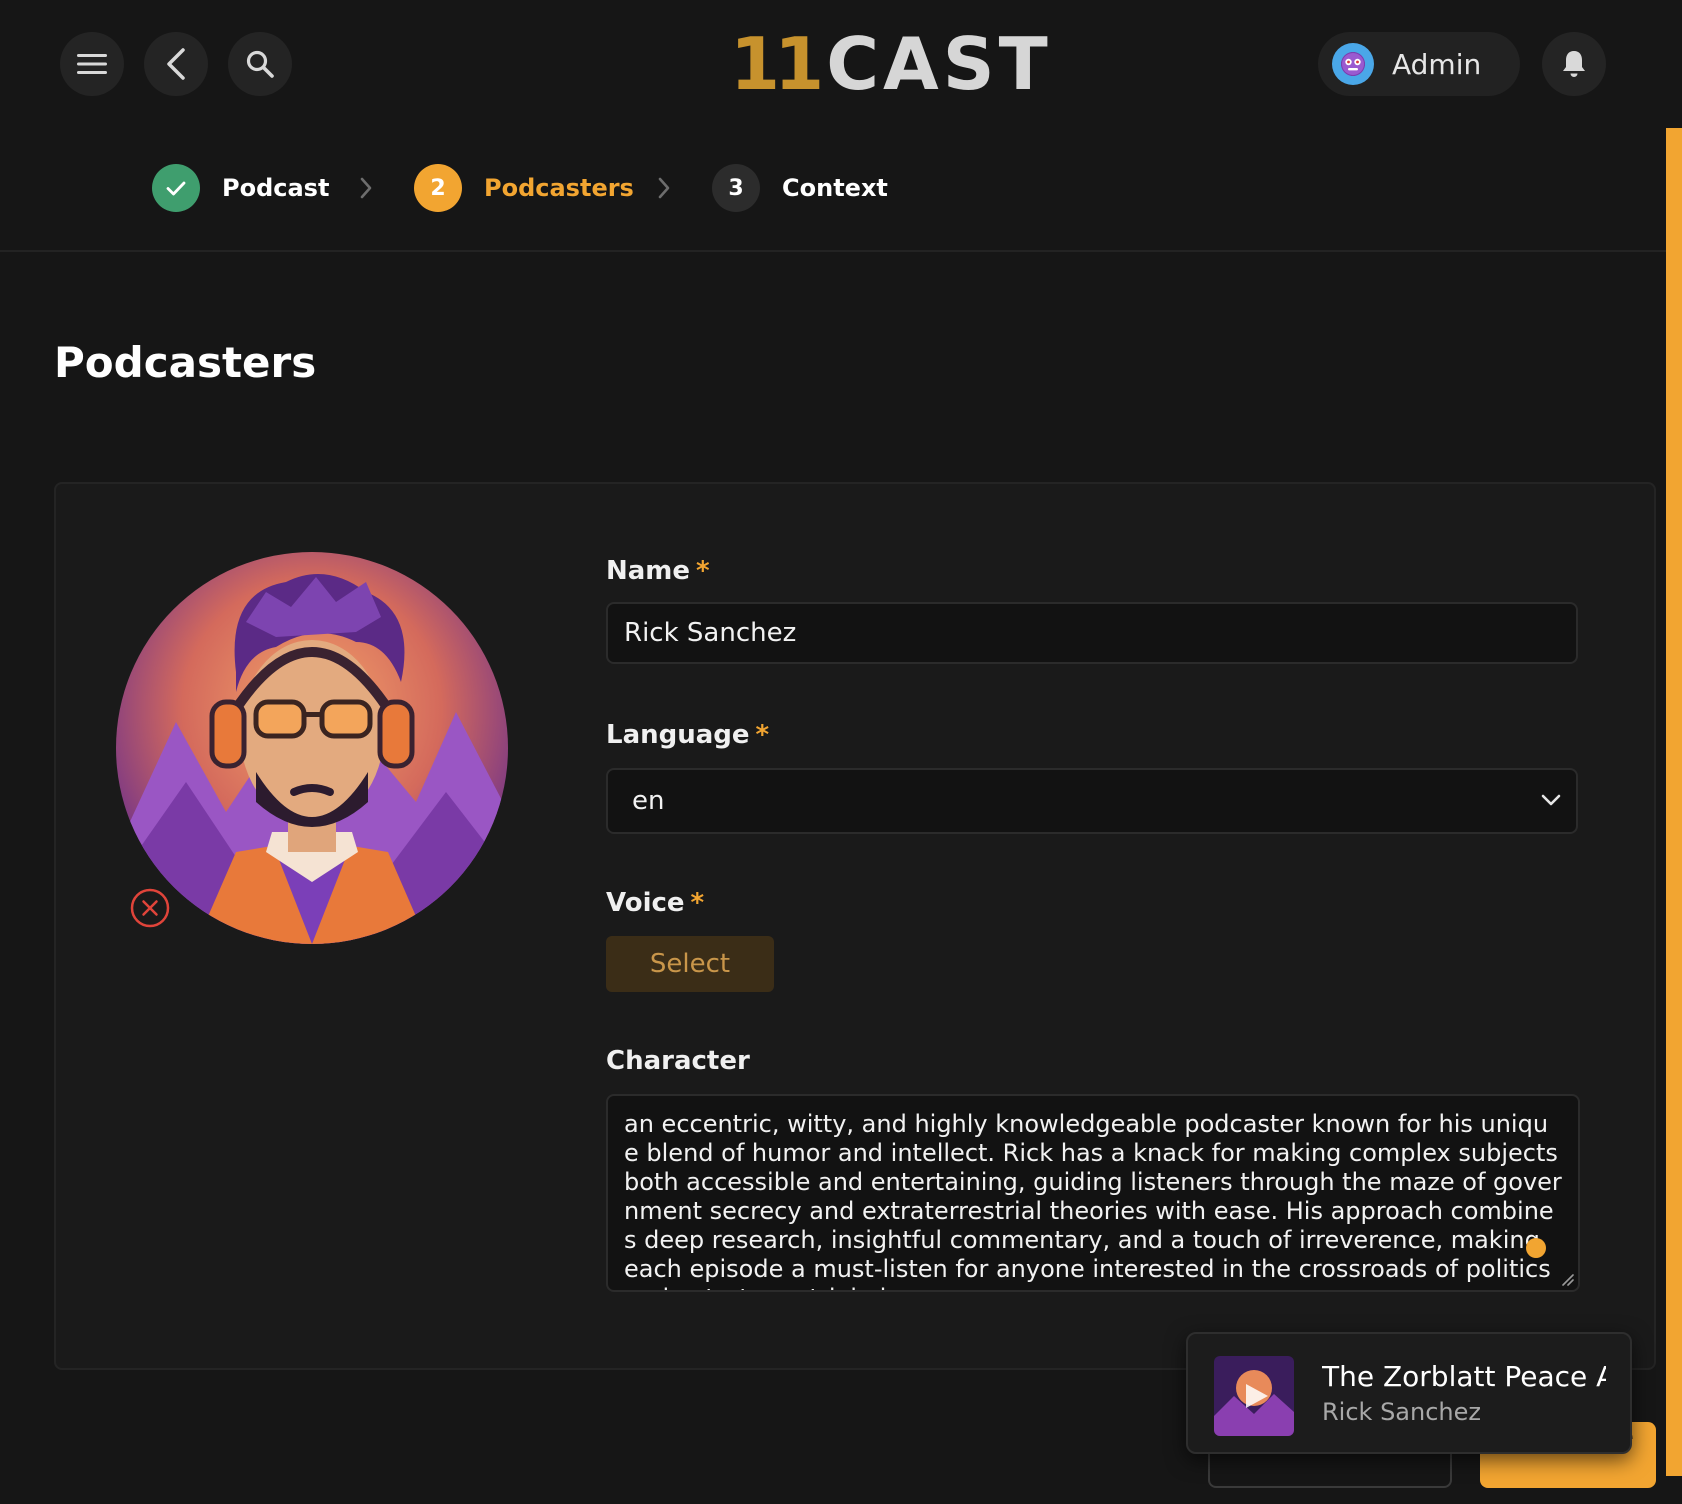 Image resolution: width=1682 pixels, height=1504 pixels. I want to click on stepper: Podcast 2 Podcasters 3 Context, so click(835, 190).